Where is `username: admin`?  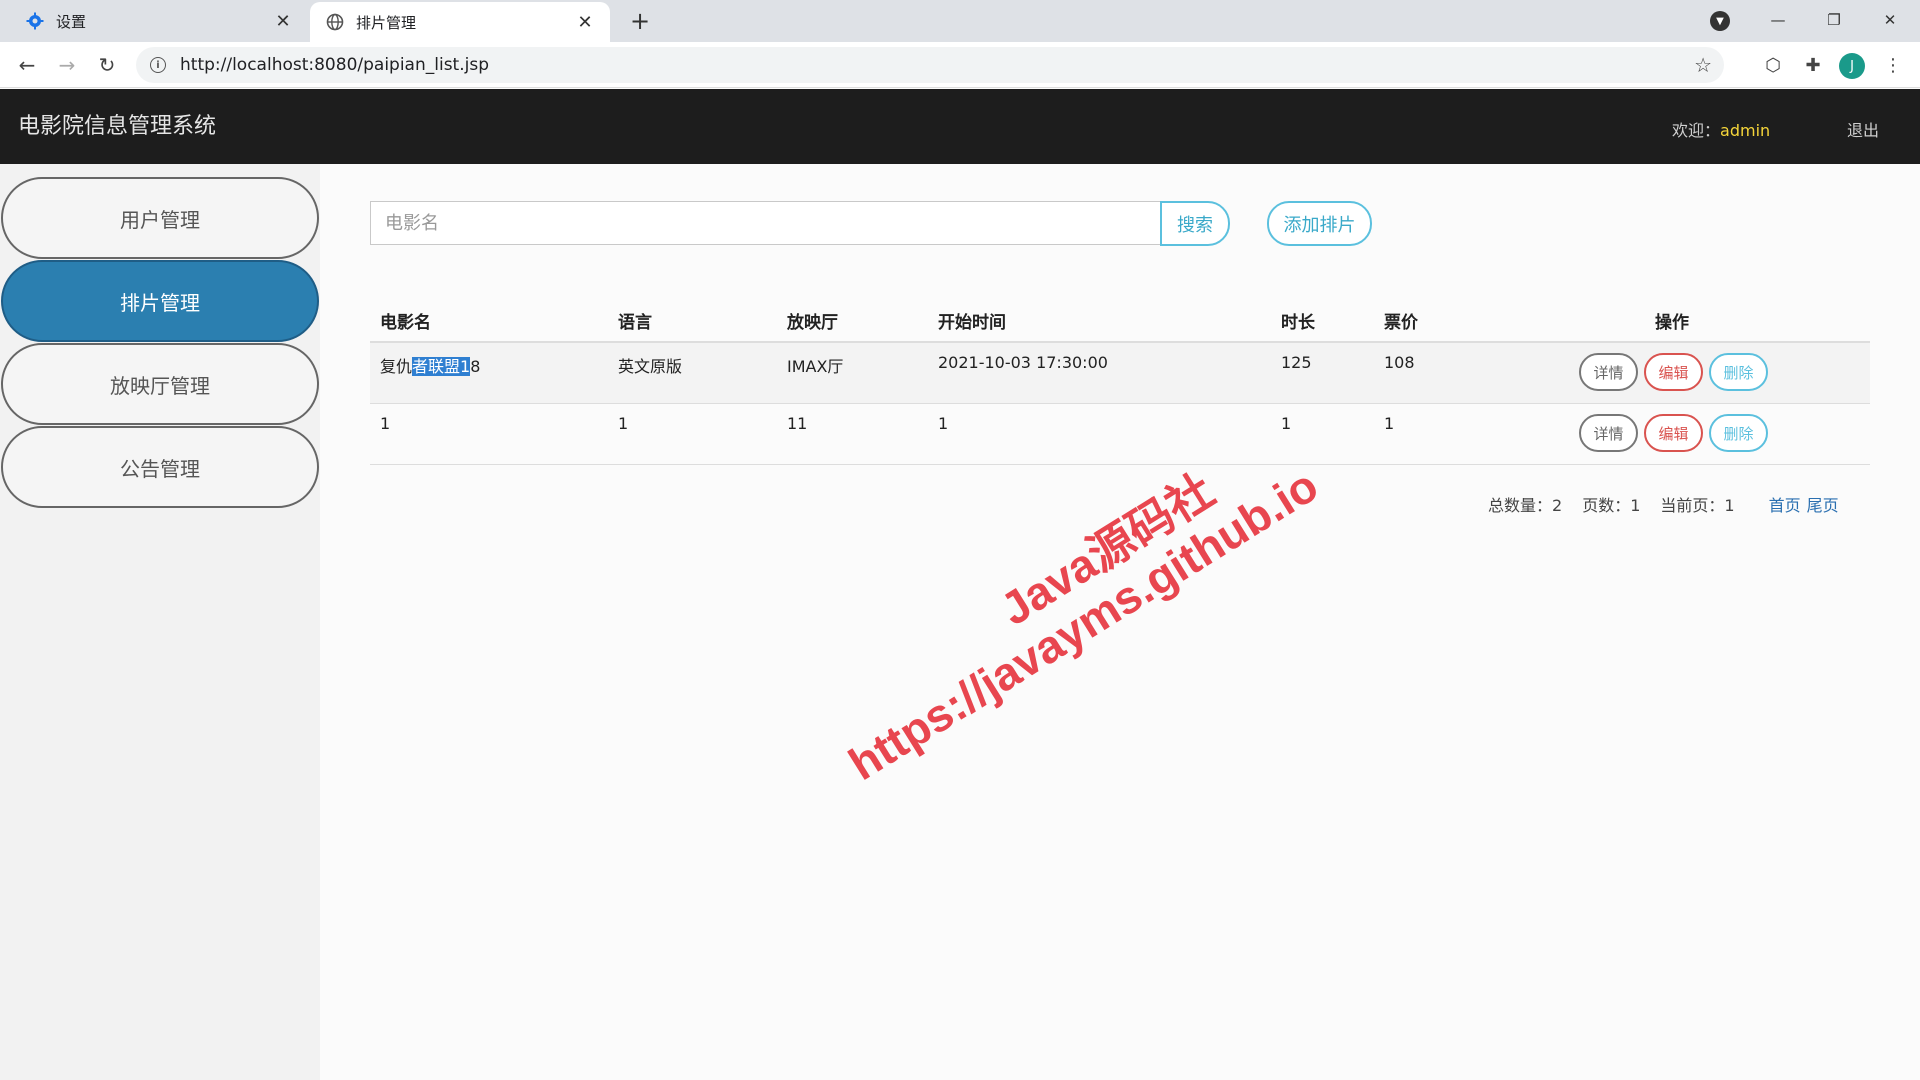
username: admin is located at coordinates (1745, 130).